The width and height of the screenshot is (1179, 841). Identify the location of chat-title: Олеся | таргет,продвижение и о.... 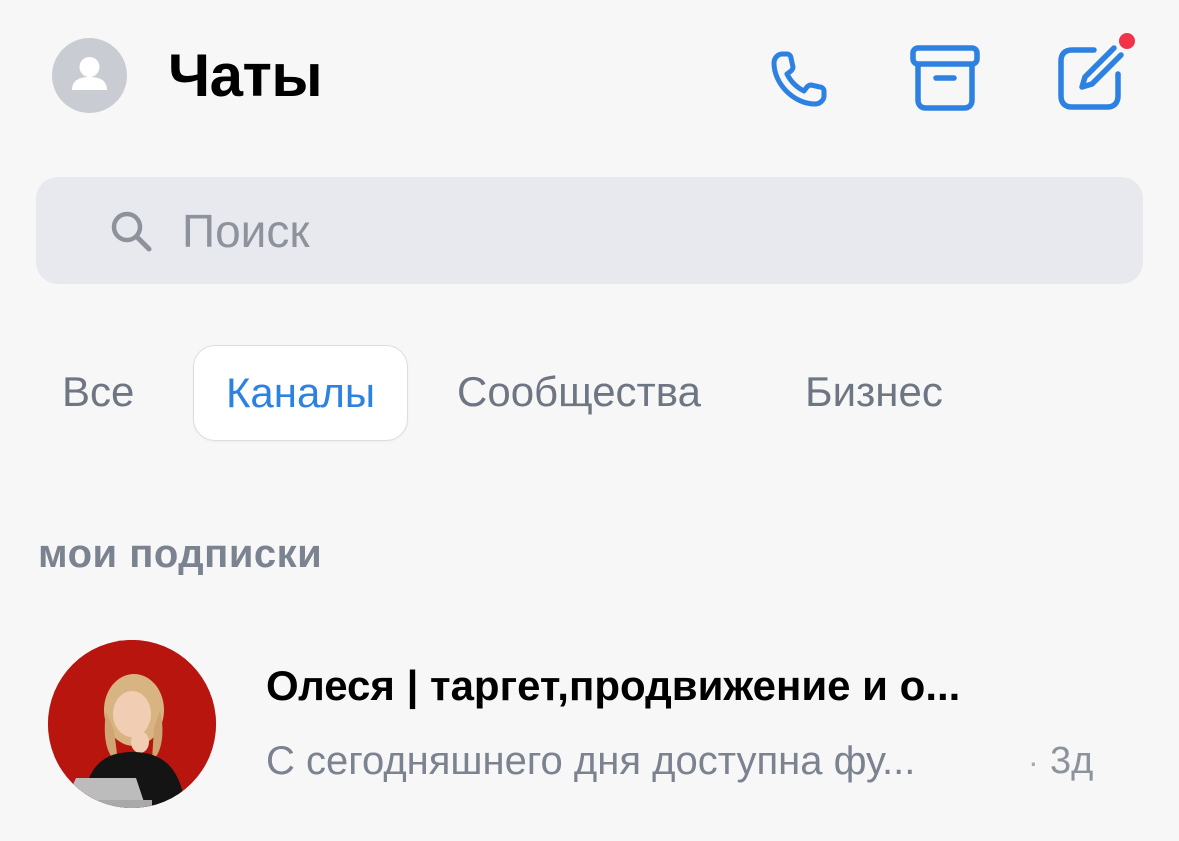
(613, 685).